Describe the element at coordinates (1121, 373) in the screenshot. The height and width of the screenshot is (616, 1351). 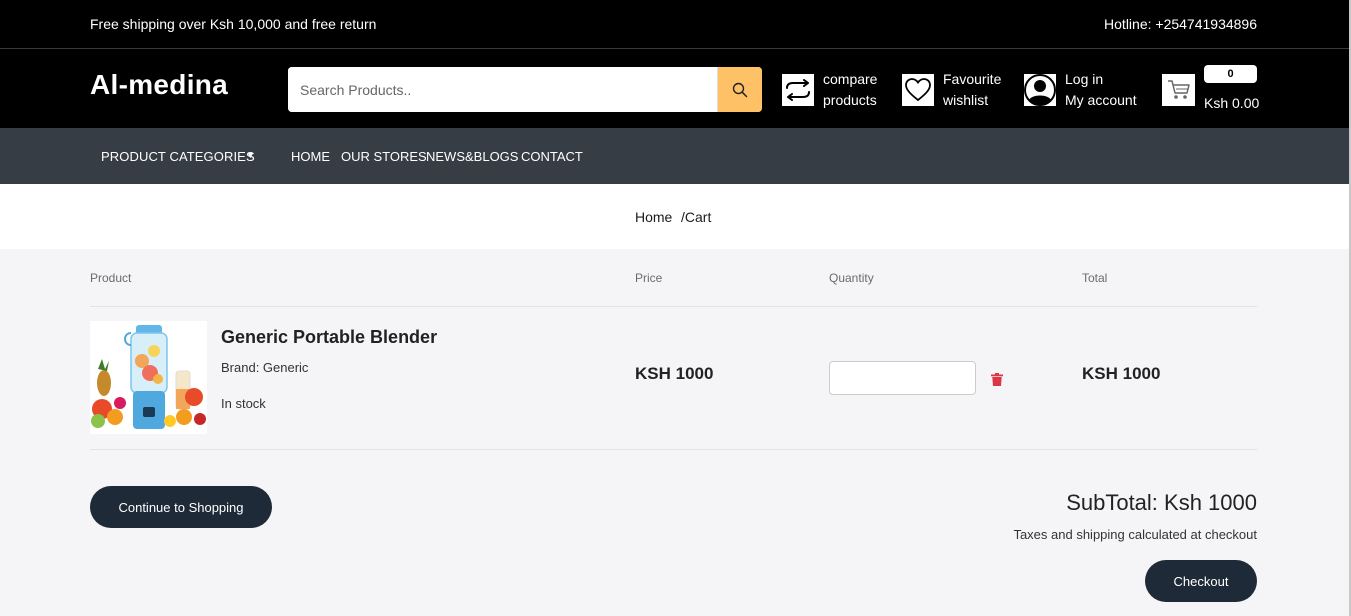
I see `line-total: KSH 1000` at that location.